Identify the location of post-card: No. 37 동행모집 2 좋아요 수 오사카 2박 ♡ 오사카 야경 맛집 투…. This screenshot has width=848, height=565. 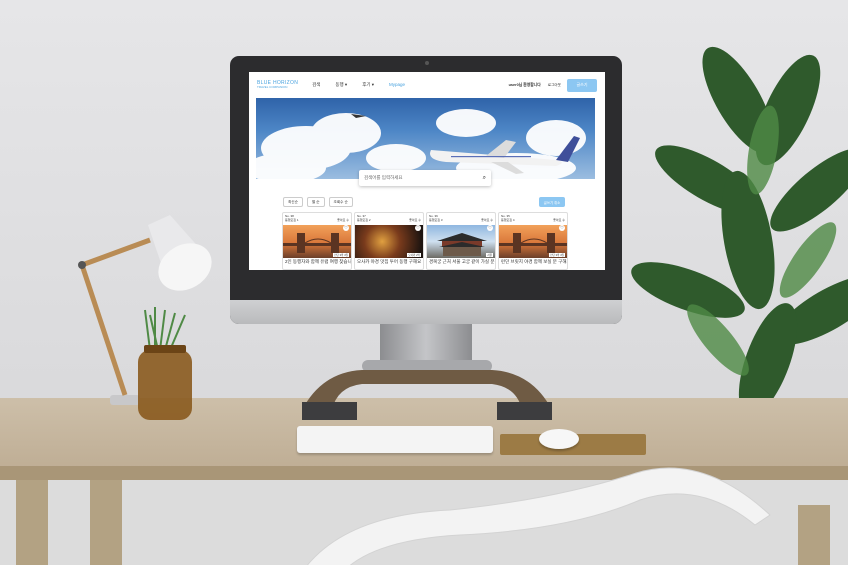
(389, 241).